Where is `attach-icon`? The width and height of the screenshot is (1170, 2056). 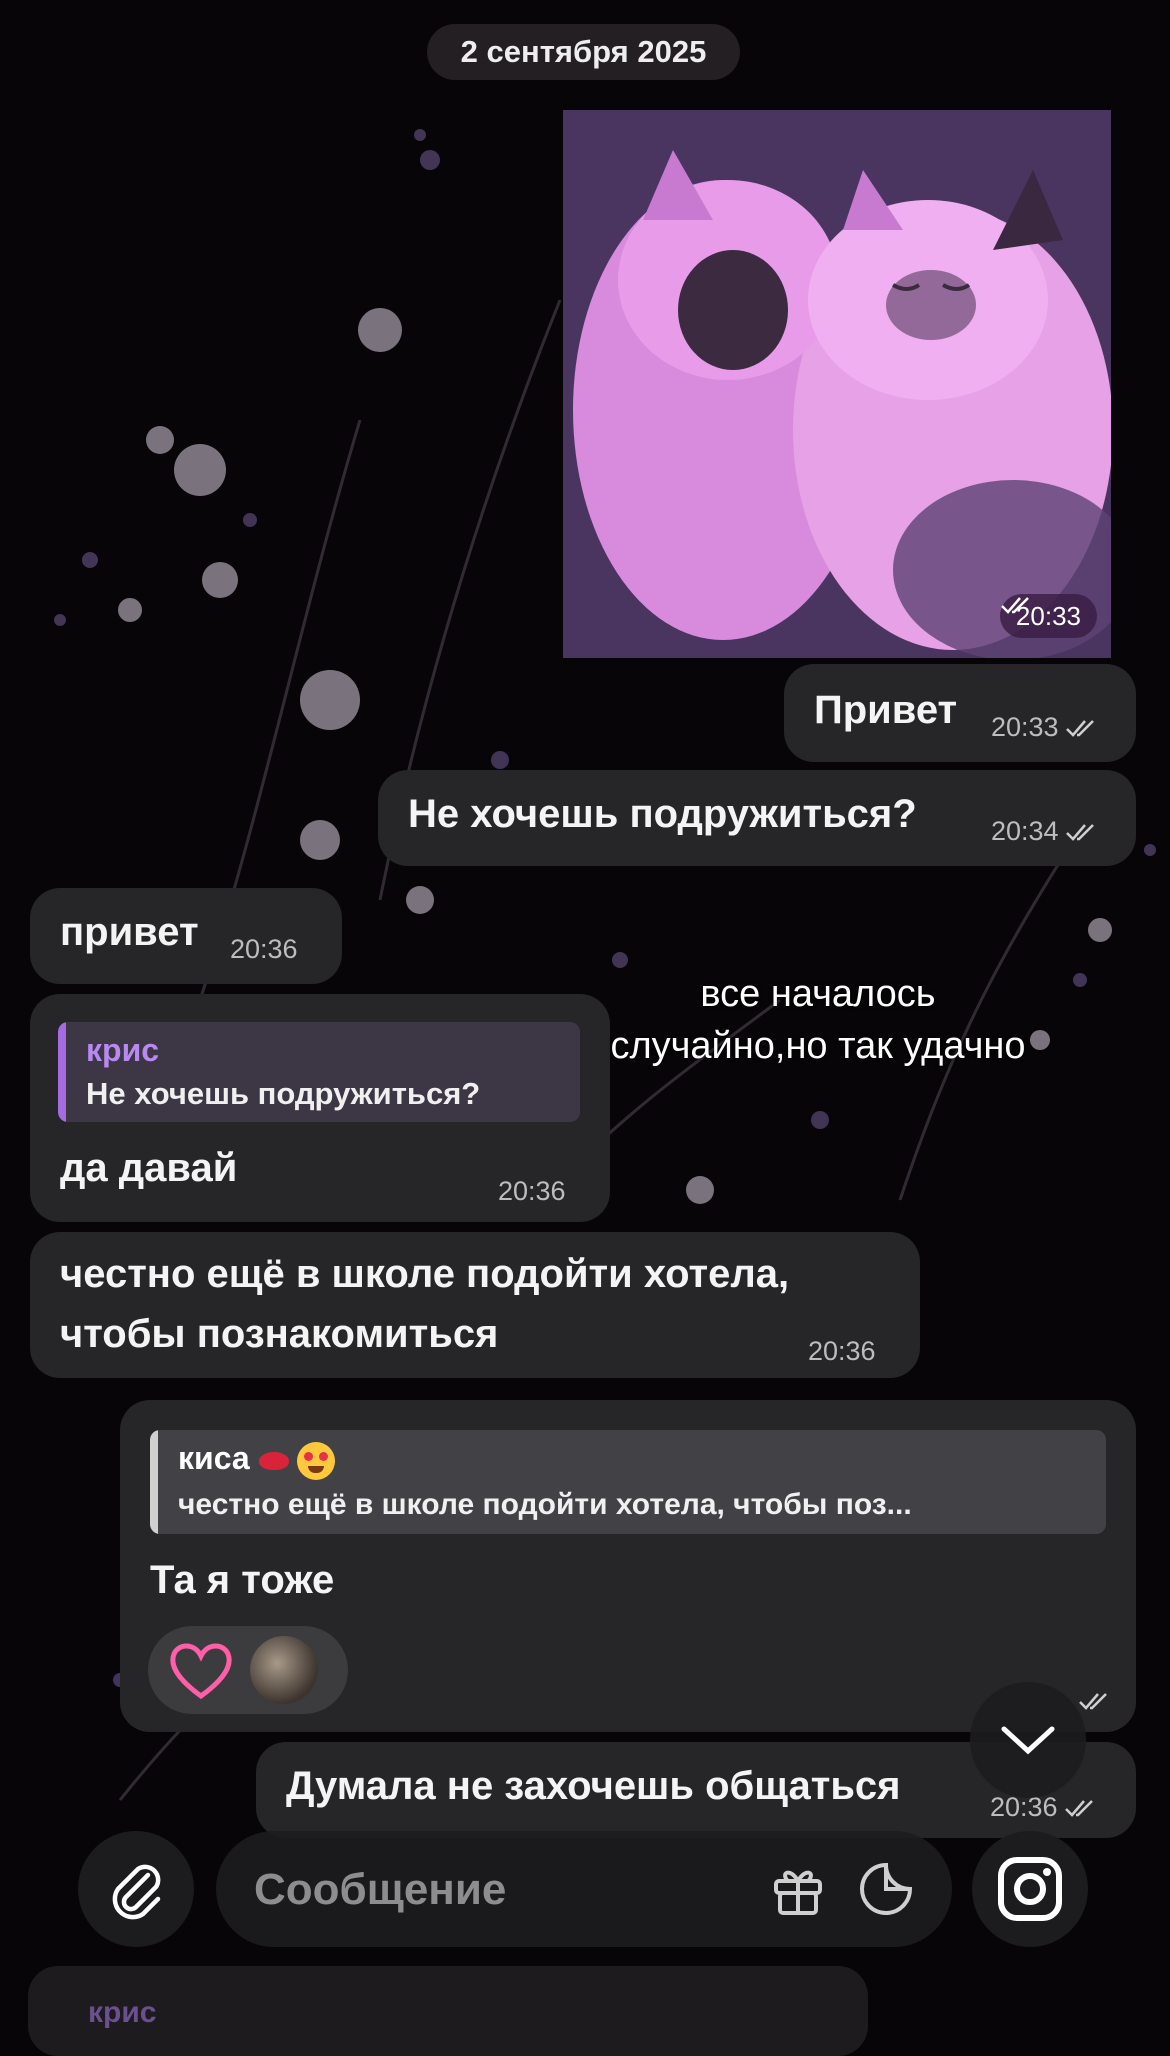
attach-icon is located at coordinates (136, 1892).